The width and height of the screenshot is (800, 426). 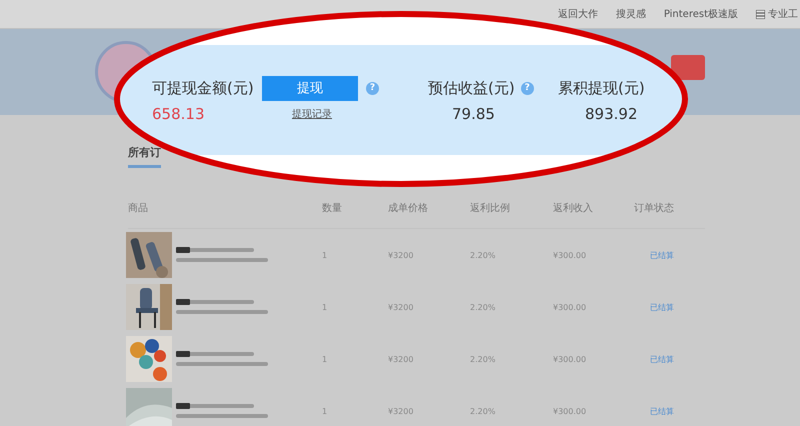 What do you see at coordinates (602, 88) in the screenshot?
I see `stat-label: 累积提现(元)` at bounding box center [602, 88].